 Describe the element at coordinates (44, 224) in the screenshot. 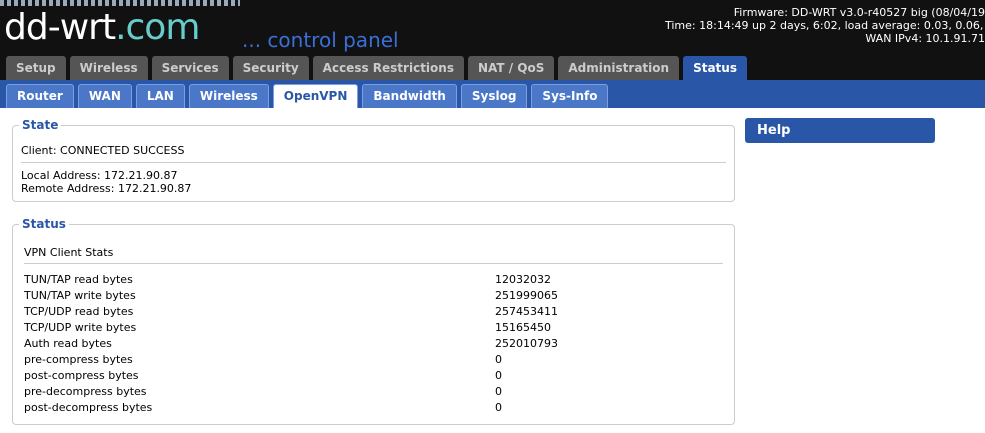

I see `status-legend: Status` at that location.